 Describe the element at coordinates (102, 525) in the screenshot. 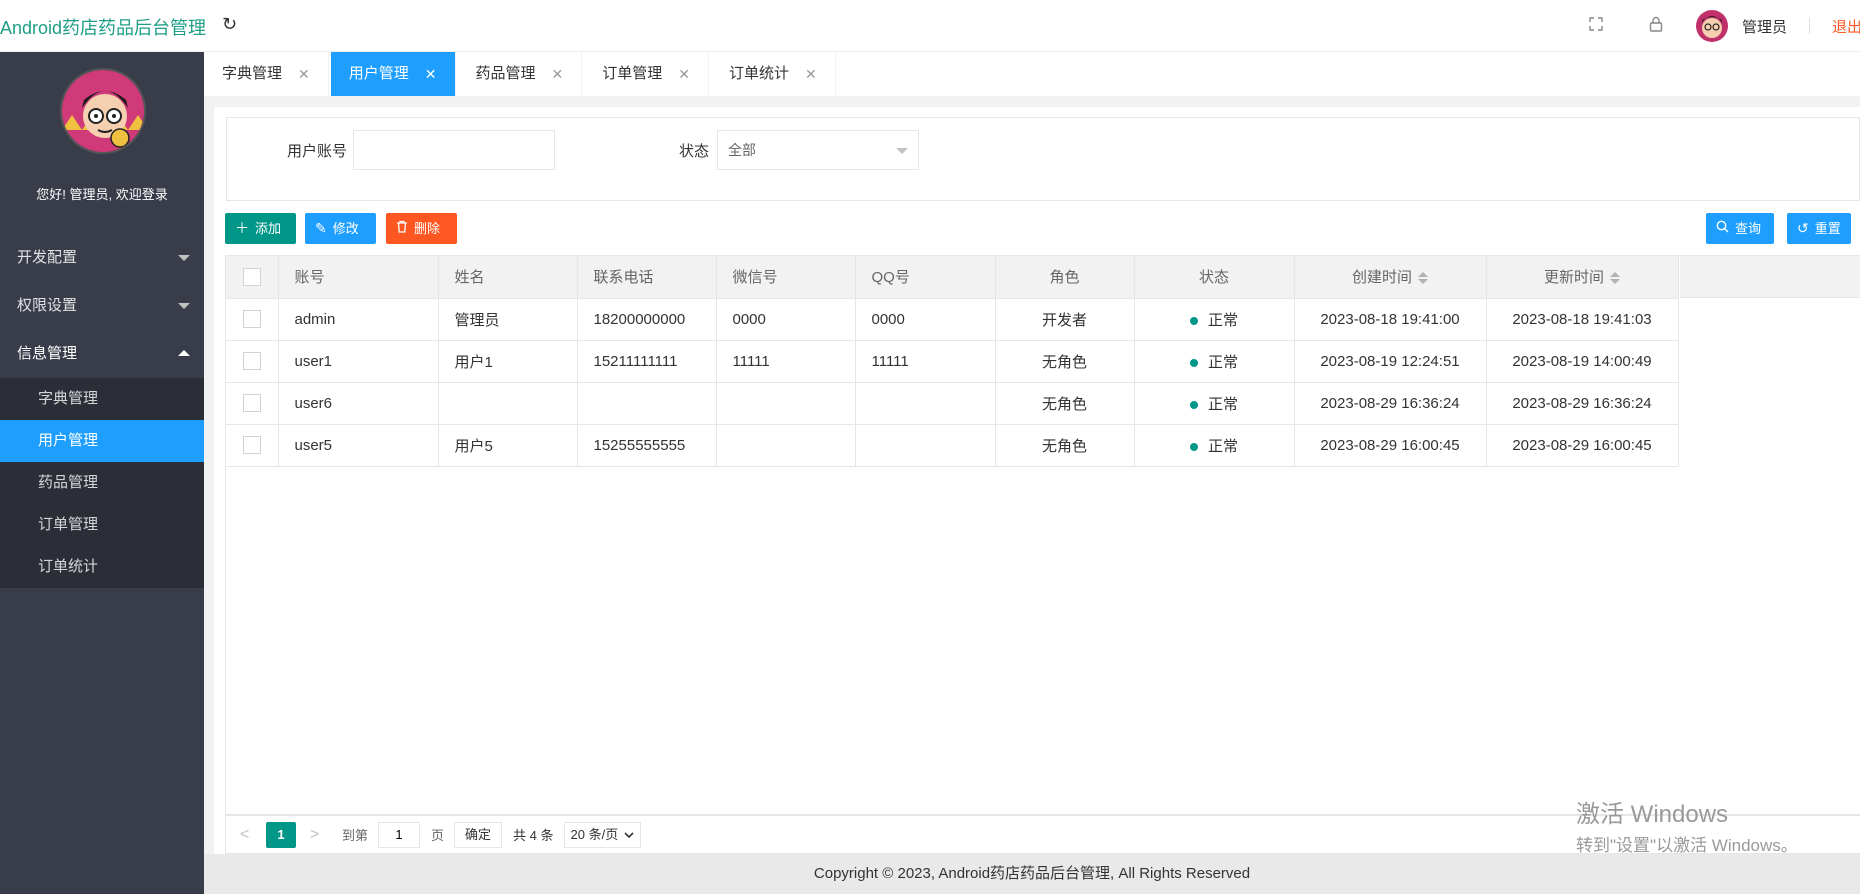

I see `sidebar-item-orders: 订单管理` at that location.